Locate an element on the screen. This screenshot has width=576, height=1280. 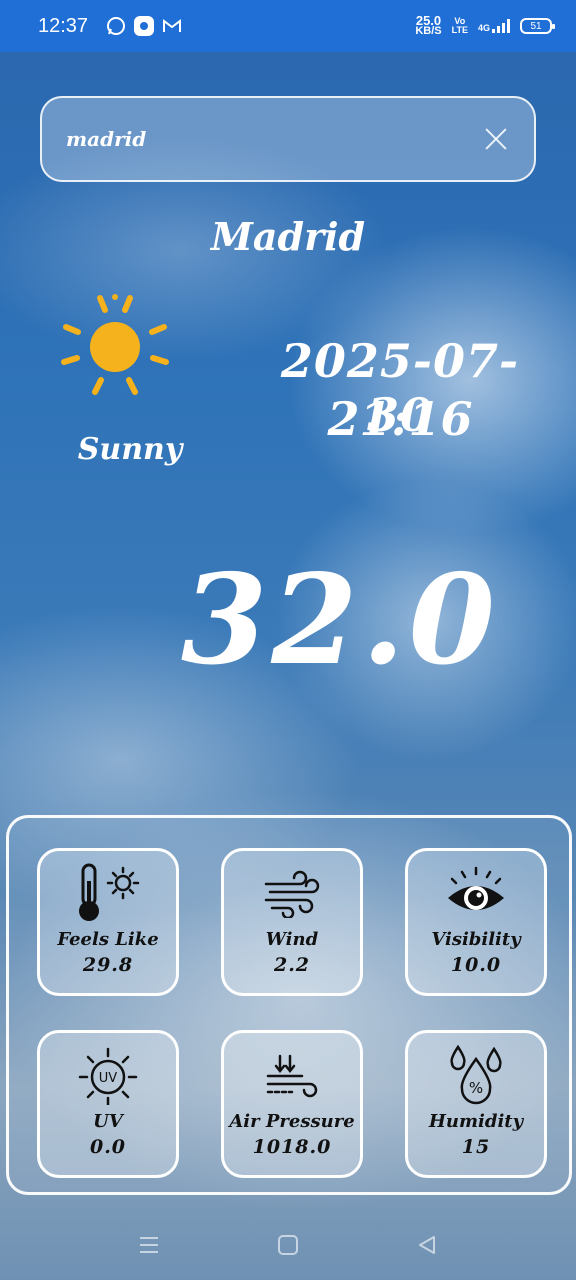
whatsapp-icon is located at coordinates (116, 26).